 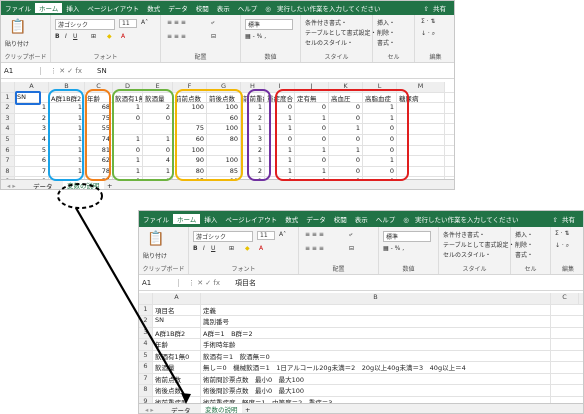 I want to click on underline-icon: U, so click(x=213, y=248).